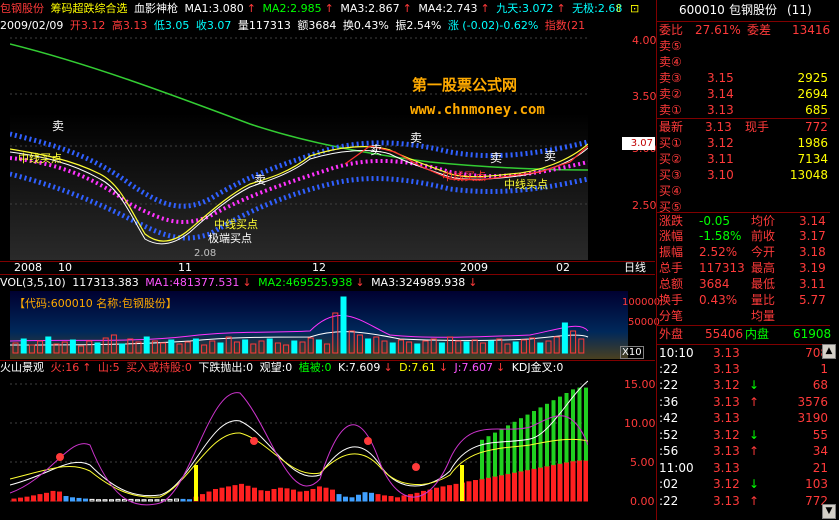 This screenshot has height=520, width=839. Describe the element at coordinates (537, 367) in the screenshot. I see `kdj-cross-value: KDJ金叉:0` at that location.